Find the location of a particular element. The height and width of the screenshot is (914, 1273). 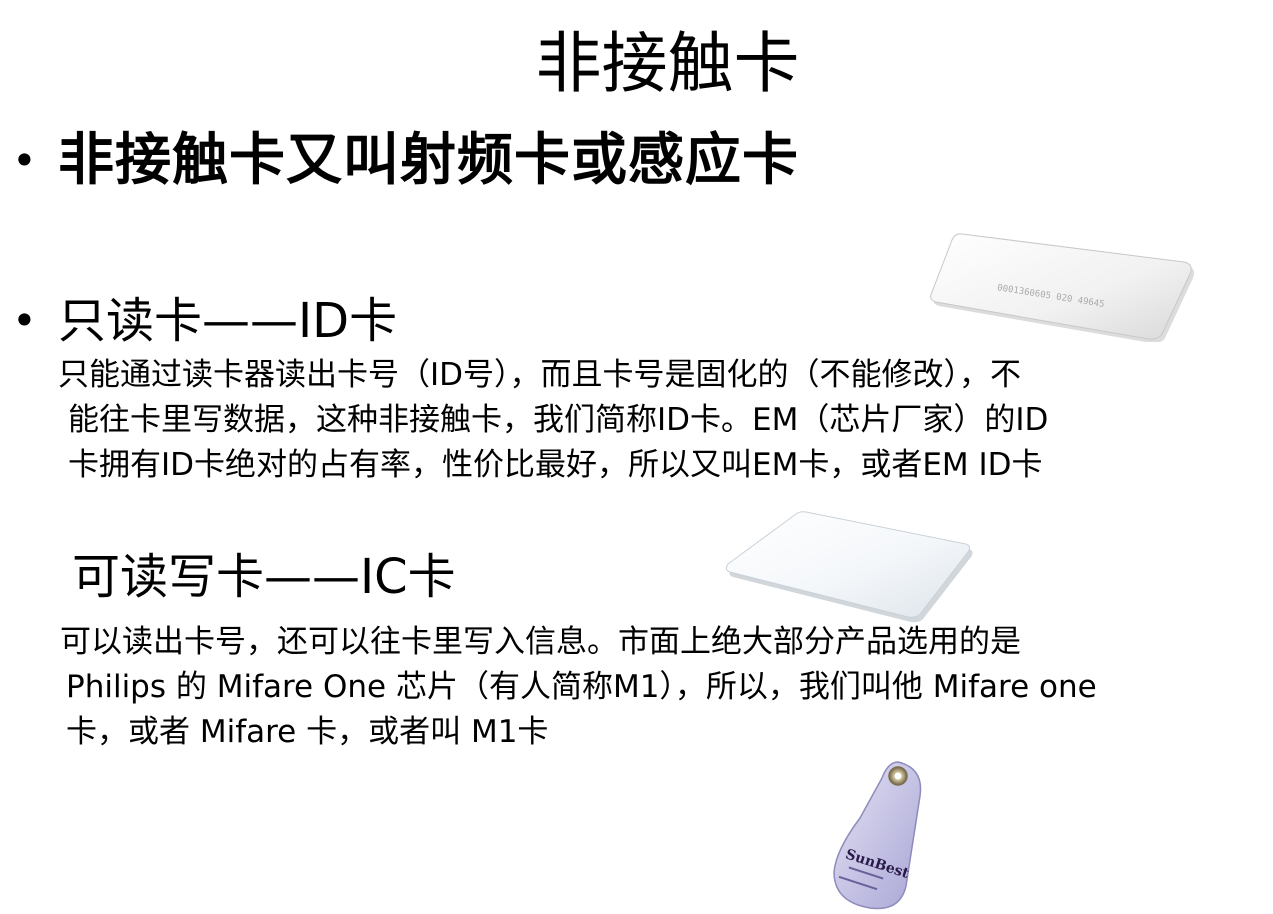

bullet-text: 非接触卡又叫射频卡或感应卡 is located at coordinates (428, 160).